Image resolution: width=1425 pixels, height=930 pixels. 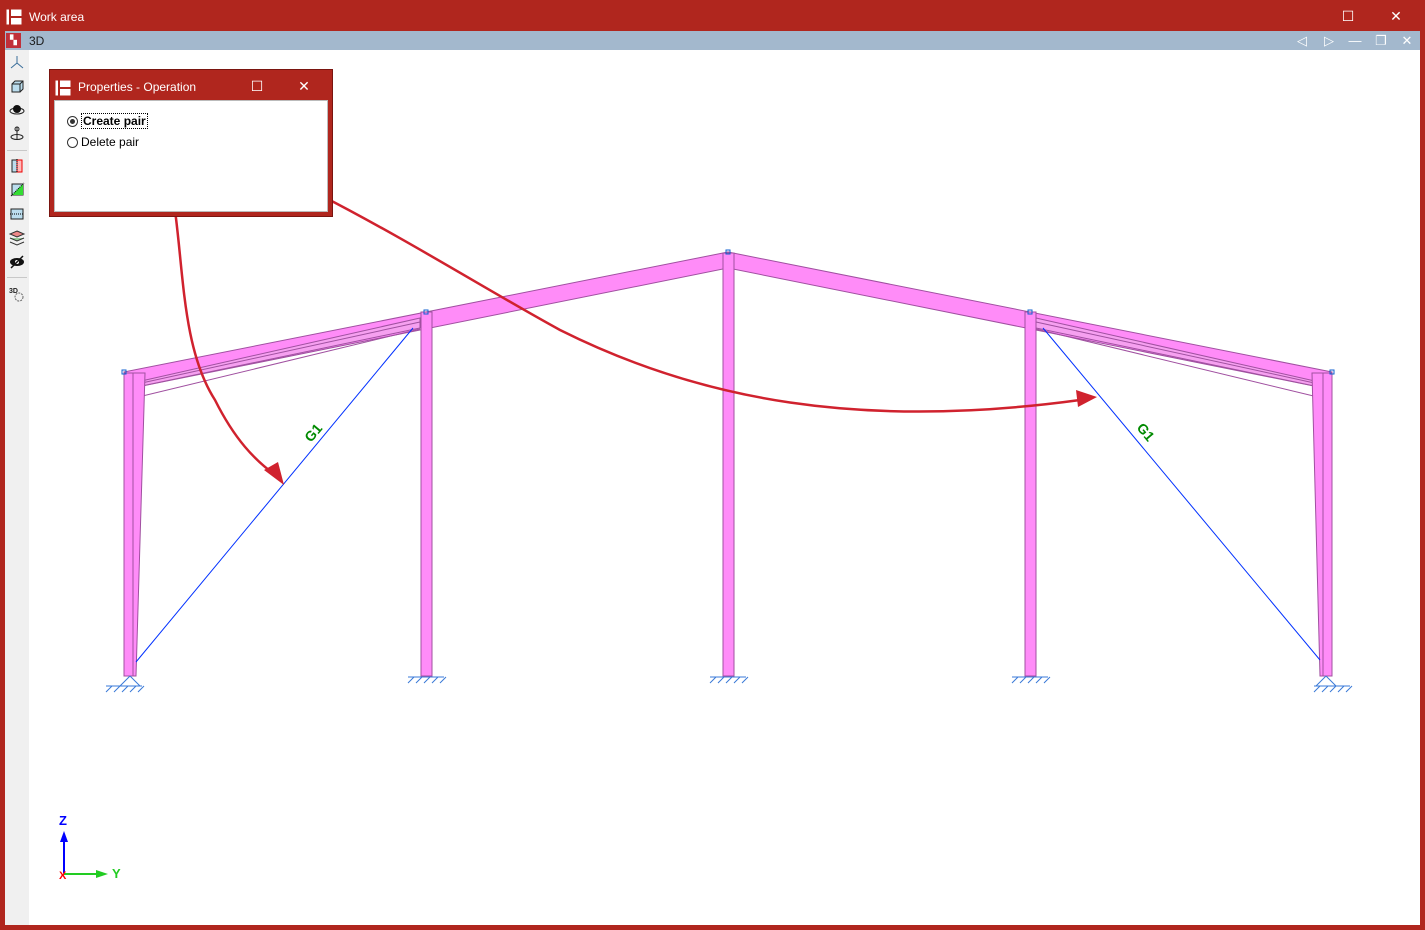 What do you see at coordinates (137, 87) in the screenshot?
I see `dialog-title: Properties - Operation` at bounding box center [137, 87].